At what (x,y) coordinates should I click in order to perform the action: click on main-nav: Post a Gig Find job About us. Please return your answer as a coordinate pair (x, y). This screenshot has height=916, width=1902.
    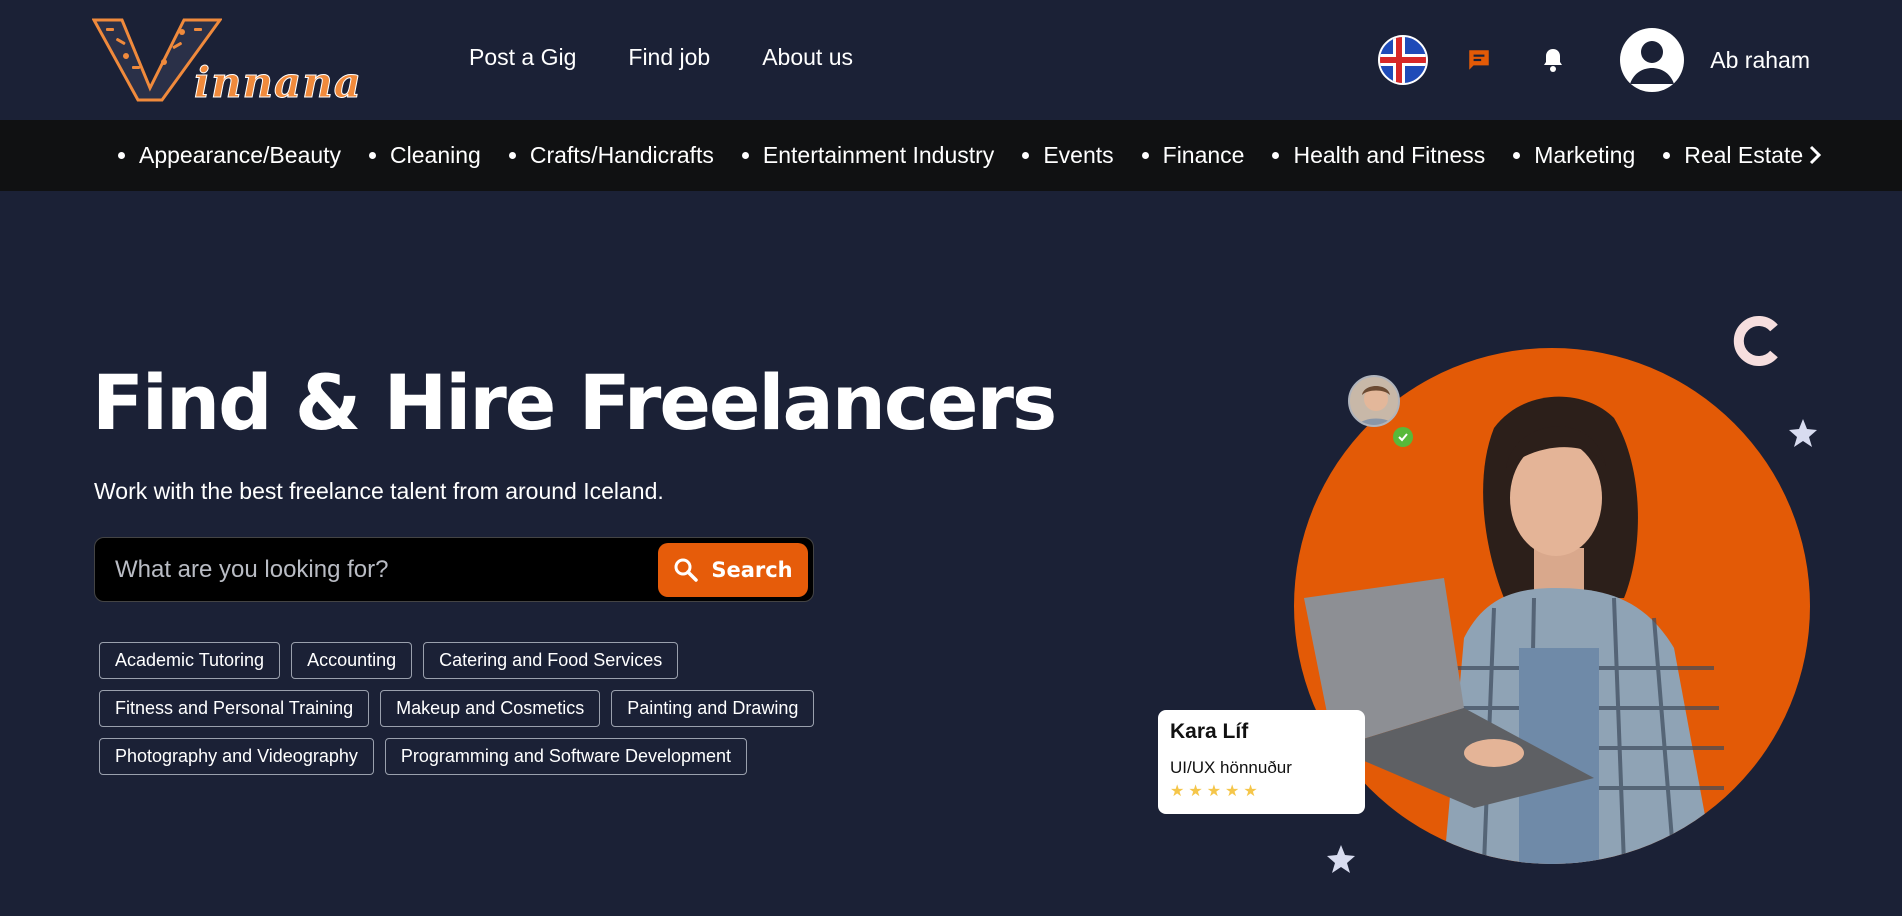
    Looking at the image, I should click on (661, 57).